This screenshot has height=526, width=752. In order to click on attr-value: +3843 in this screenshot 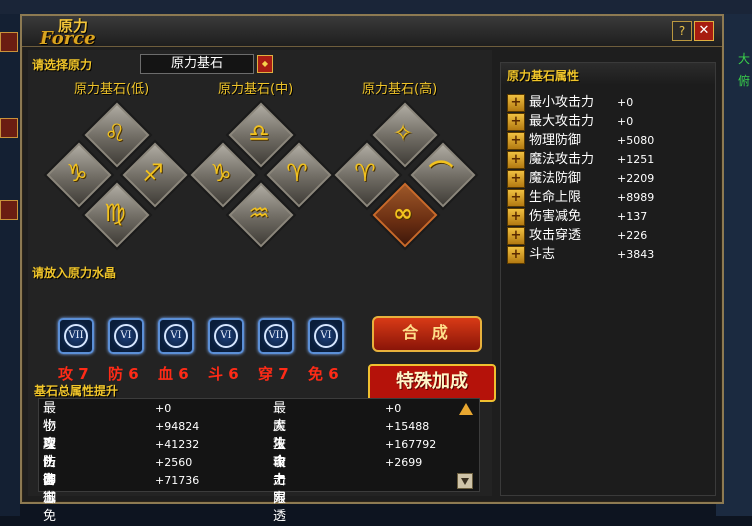, I will do `click(636, 254)`.